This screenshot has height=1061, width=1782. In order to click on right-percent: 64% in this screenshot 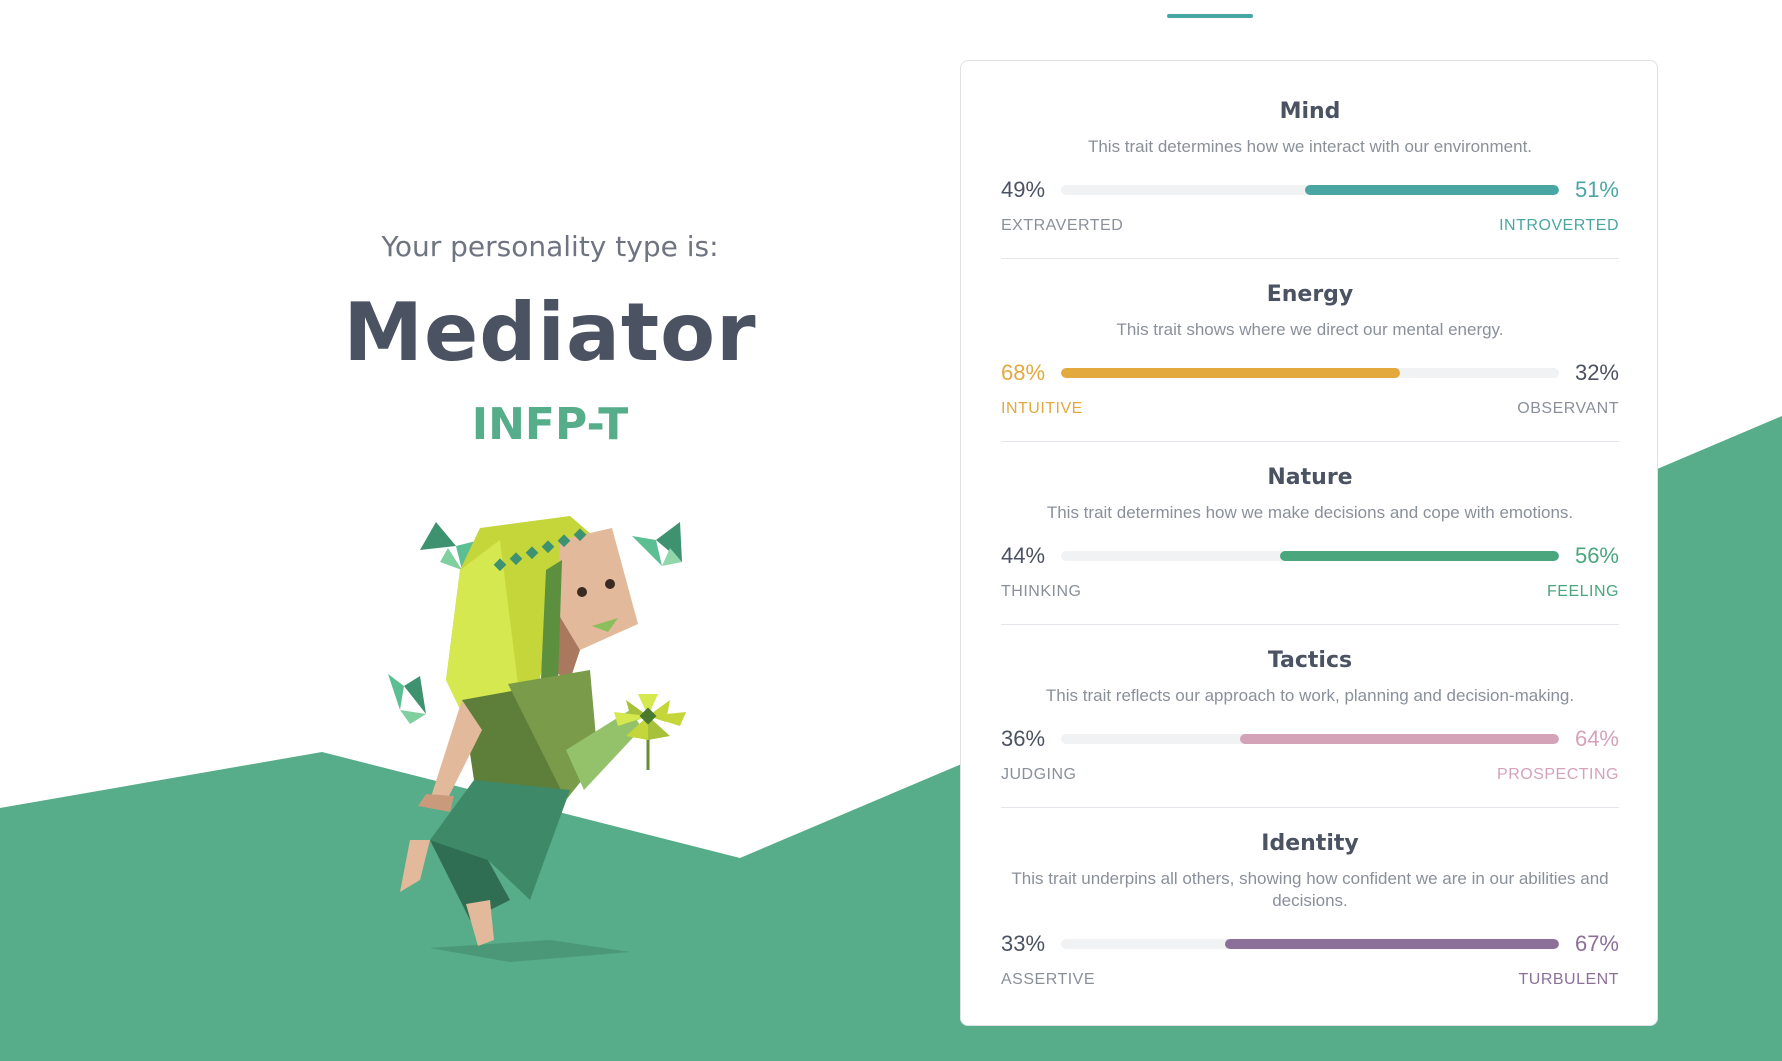, I will do `click(1596, 738)`.